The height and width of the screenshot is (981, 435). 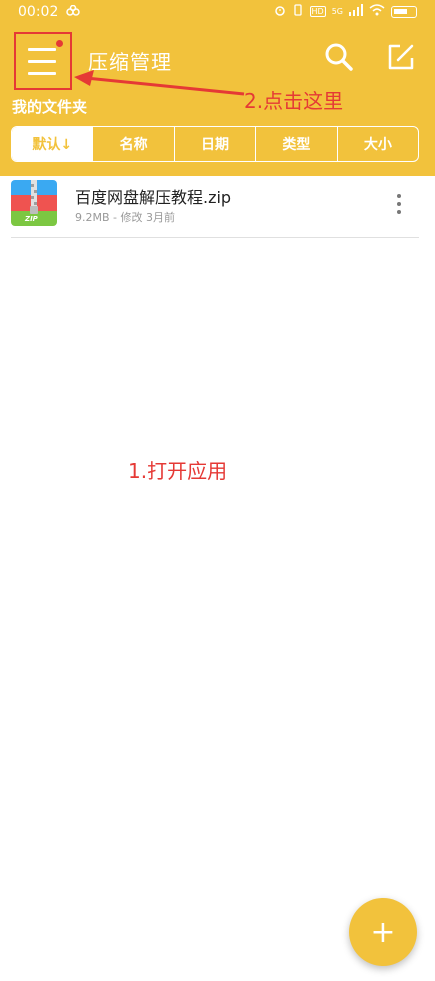 I want to click on hamburger-icon, so click(x=42, y=49).